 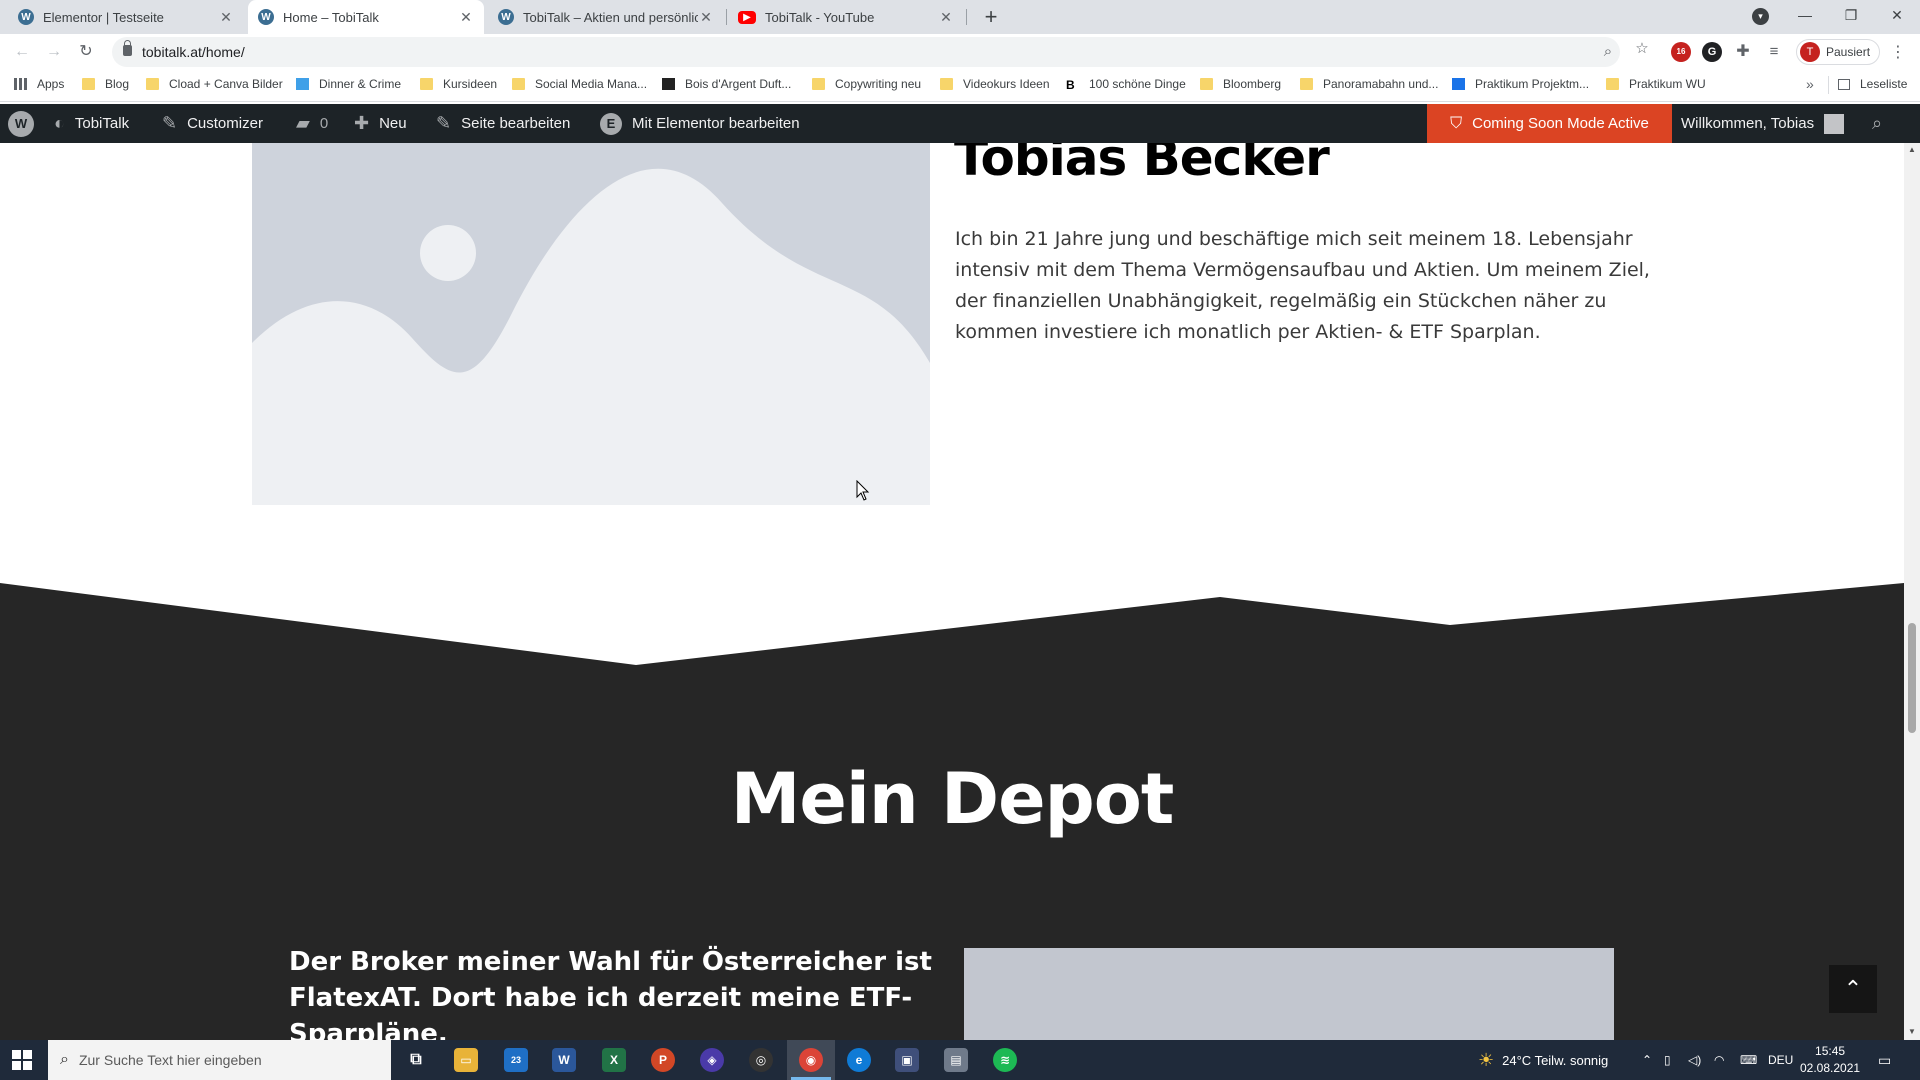 I want to click on coming-soon-badge: ⛉ Coming Soon Mode Active, so click(x=1549, y=123).